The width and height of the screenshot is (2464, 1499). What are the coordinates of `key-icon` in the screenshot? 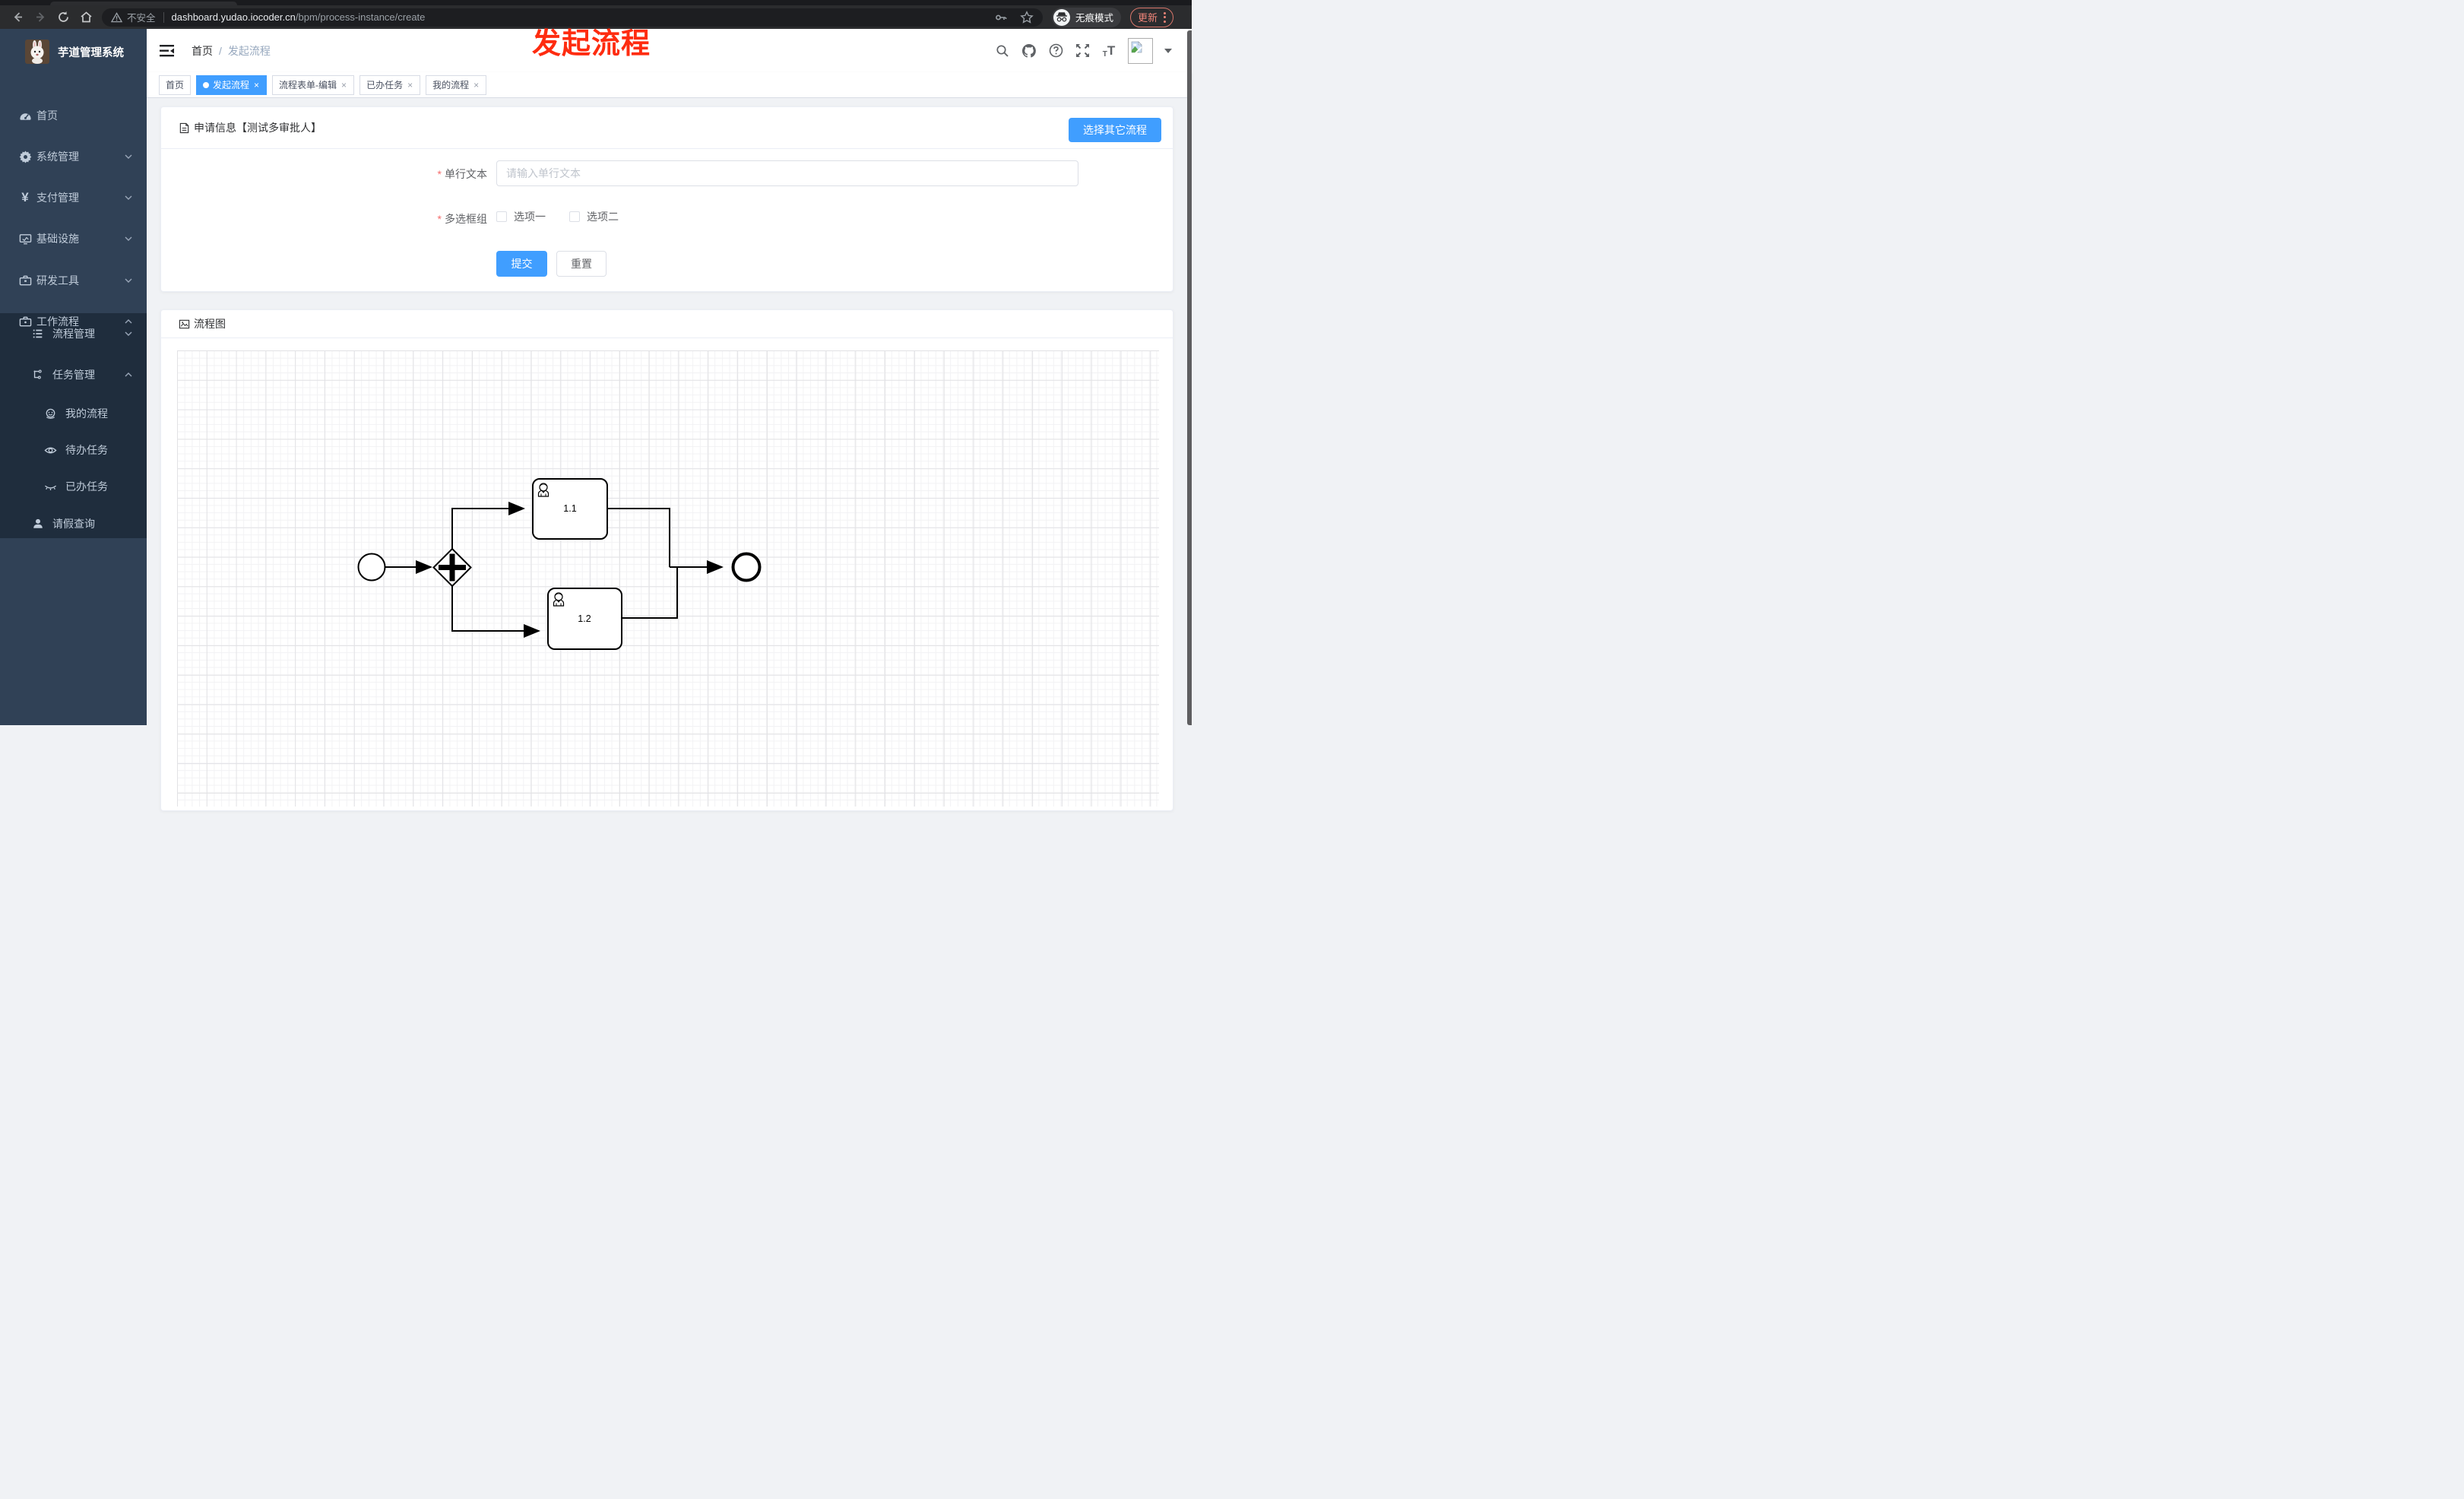 It's located at (1001, 17).